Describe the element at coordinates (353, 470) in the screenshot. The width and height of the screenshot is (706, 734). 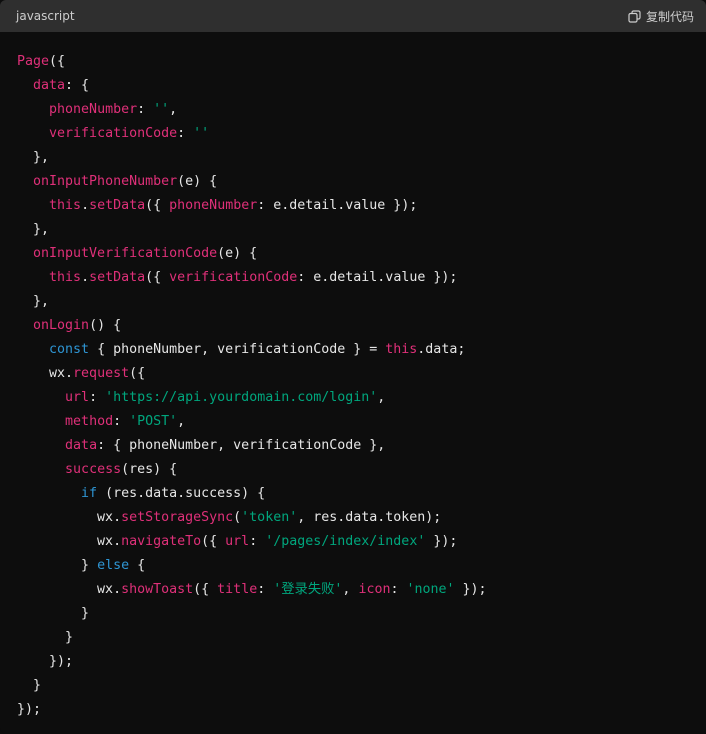
I see `code-line: success(res) {` at that location.